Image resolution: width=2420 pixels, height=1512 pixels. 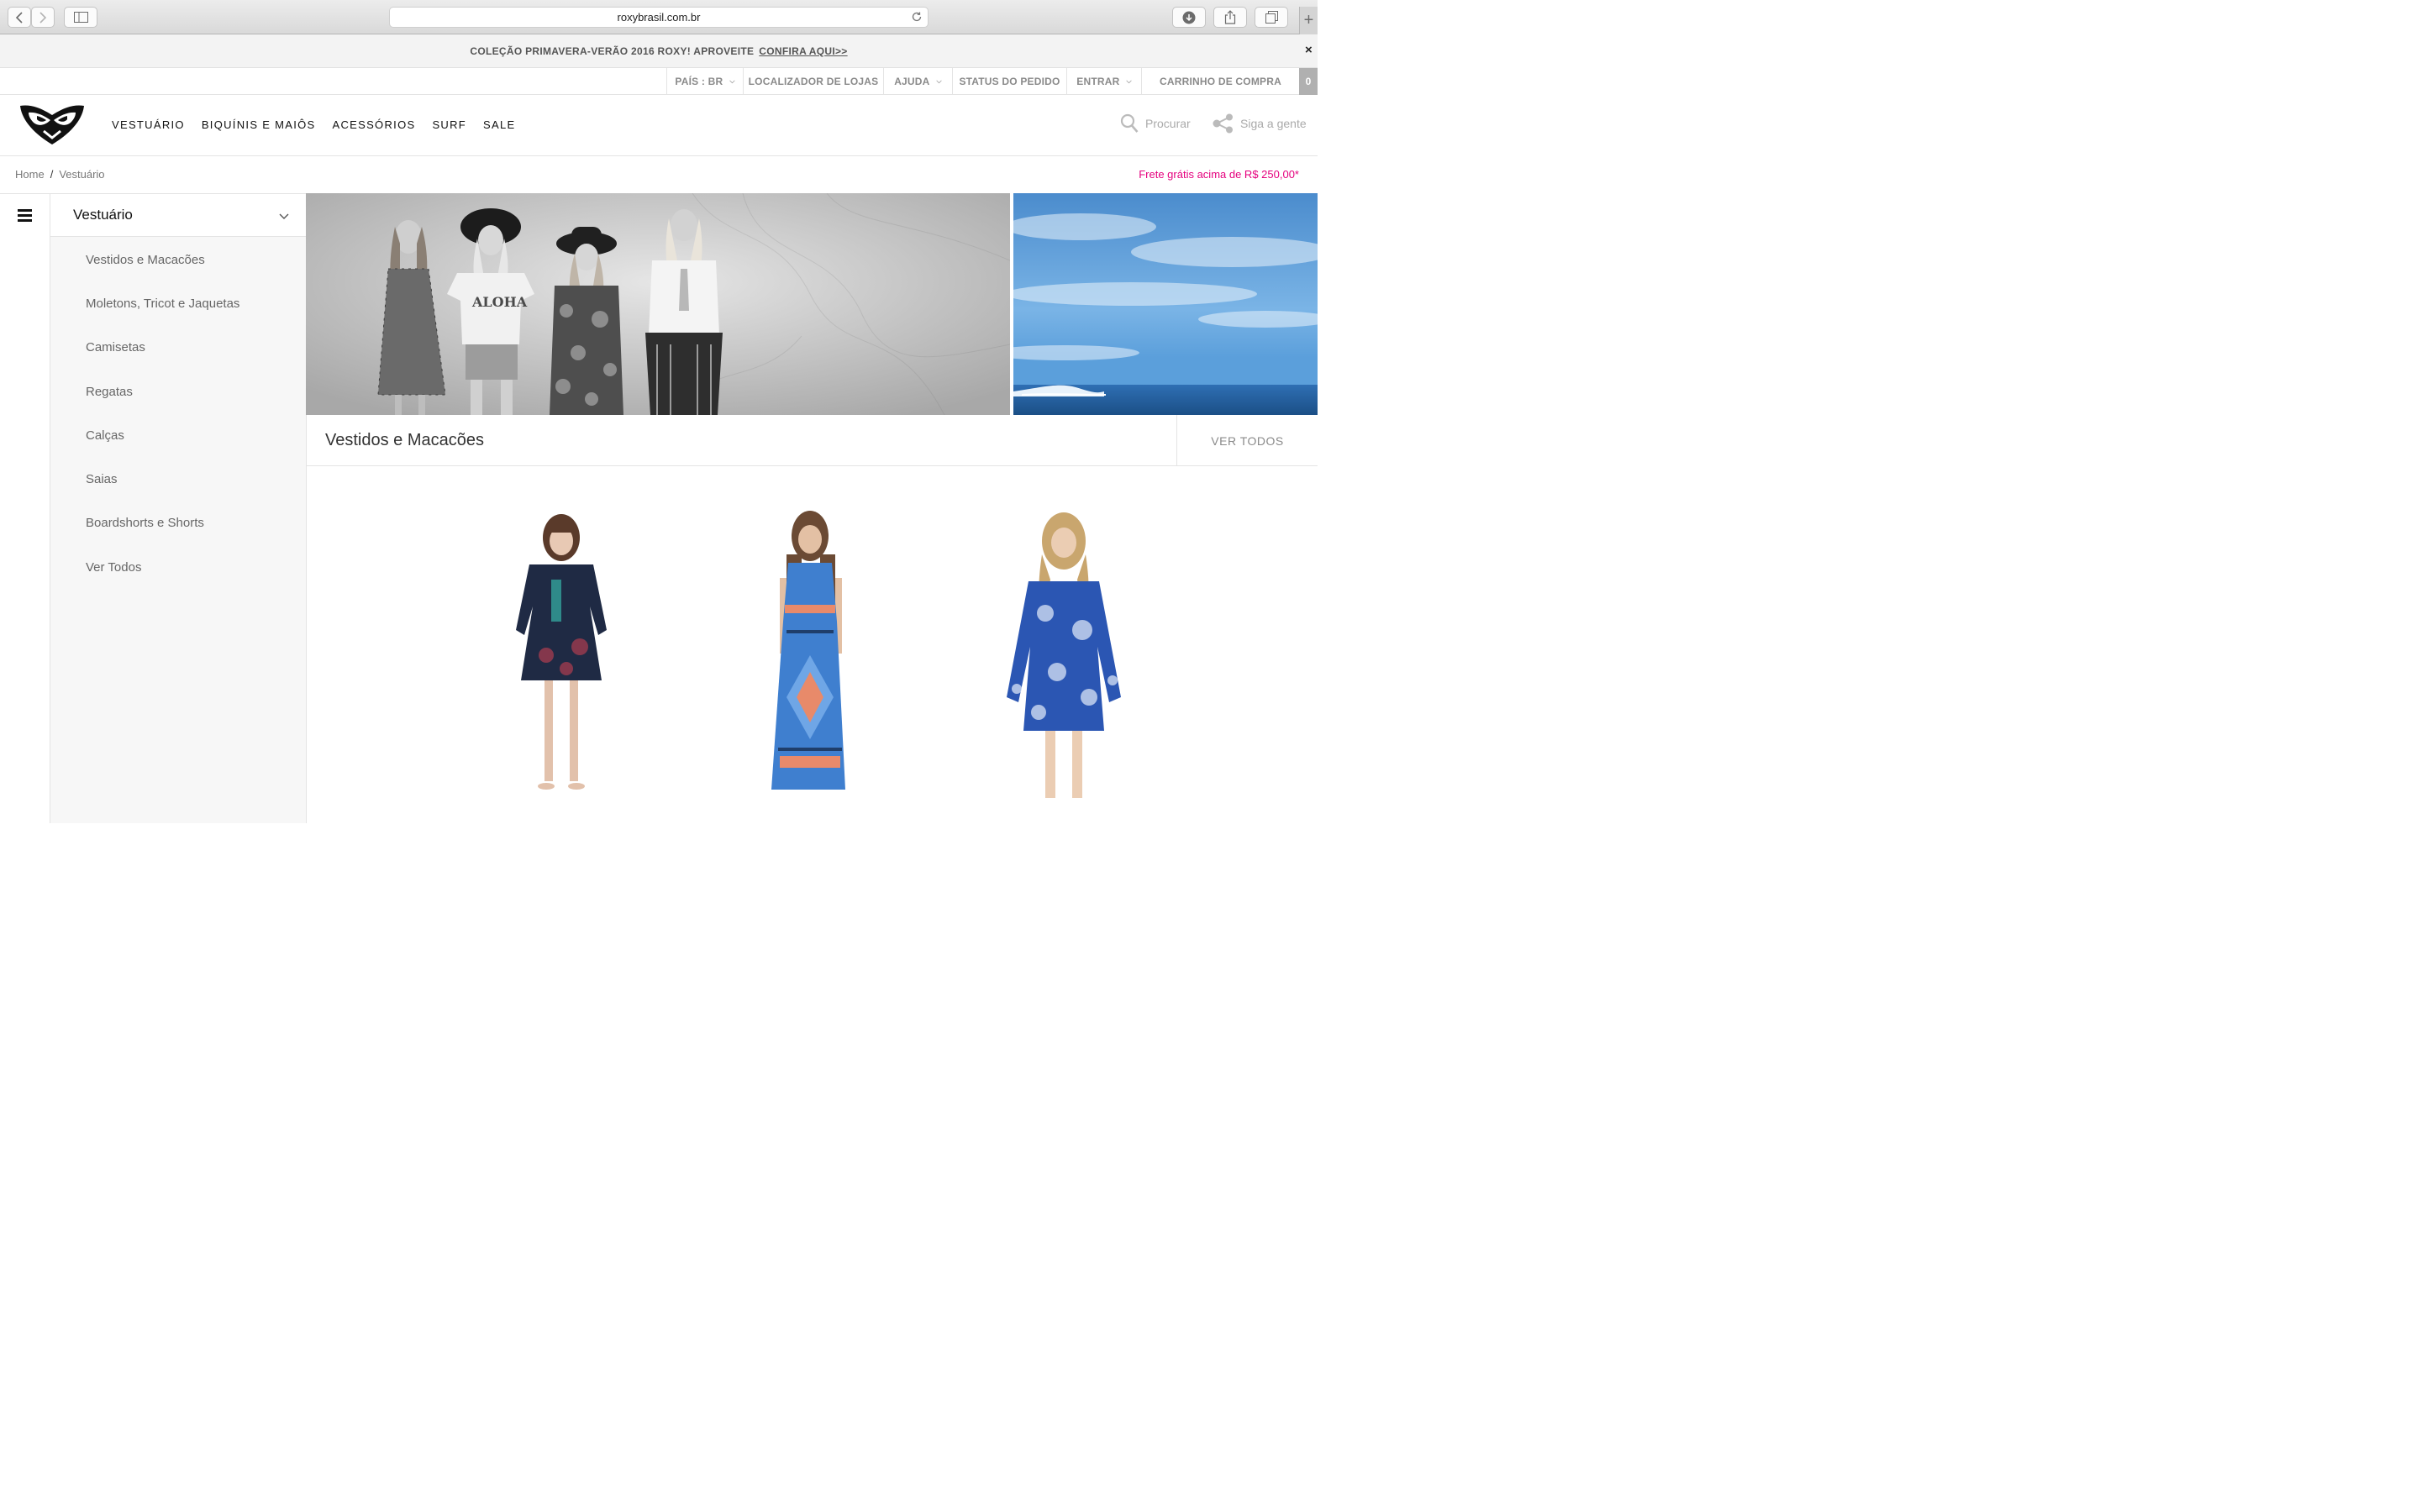 I want to click on address-bar: roxybrasil.com.br, so click(x=659, y=17).